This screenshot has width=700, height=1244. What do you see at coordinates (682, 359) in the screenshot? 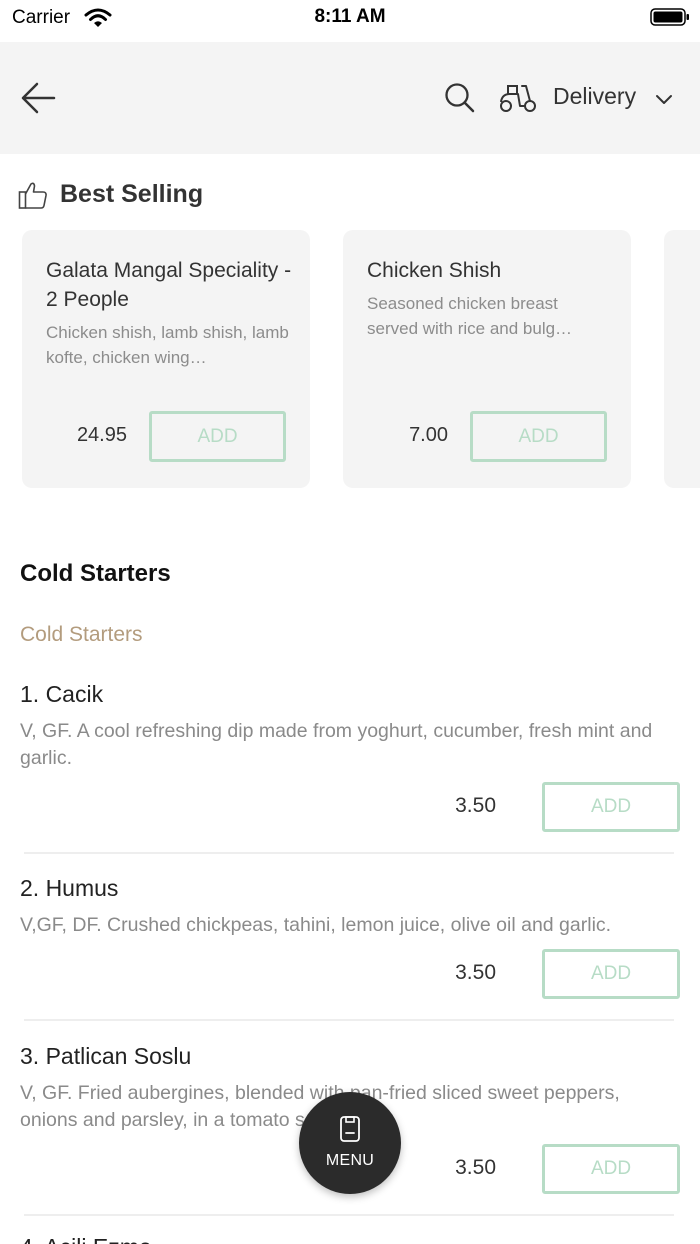
I see `best-selling-card-partial` at bounding box center [682, 359].